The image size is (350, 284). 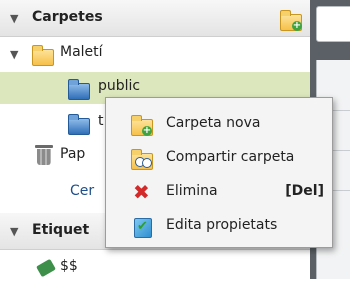 I want to click on tree-item-label: Cer, so click(x=82, y=191).